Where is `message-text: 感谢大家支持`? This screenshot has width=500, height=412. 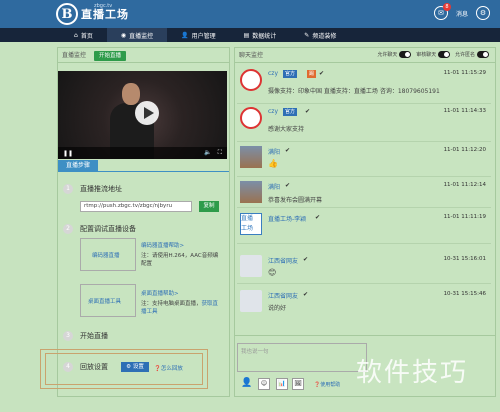
message-text: 感谢大家支持 is located at coordinates (286, 129).